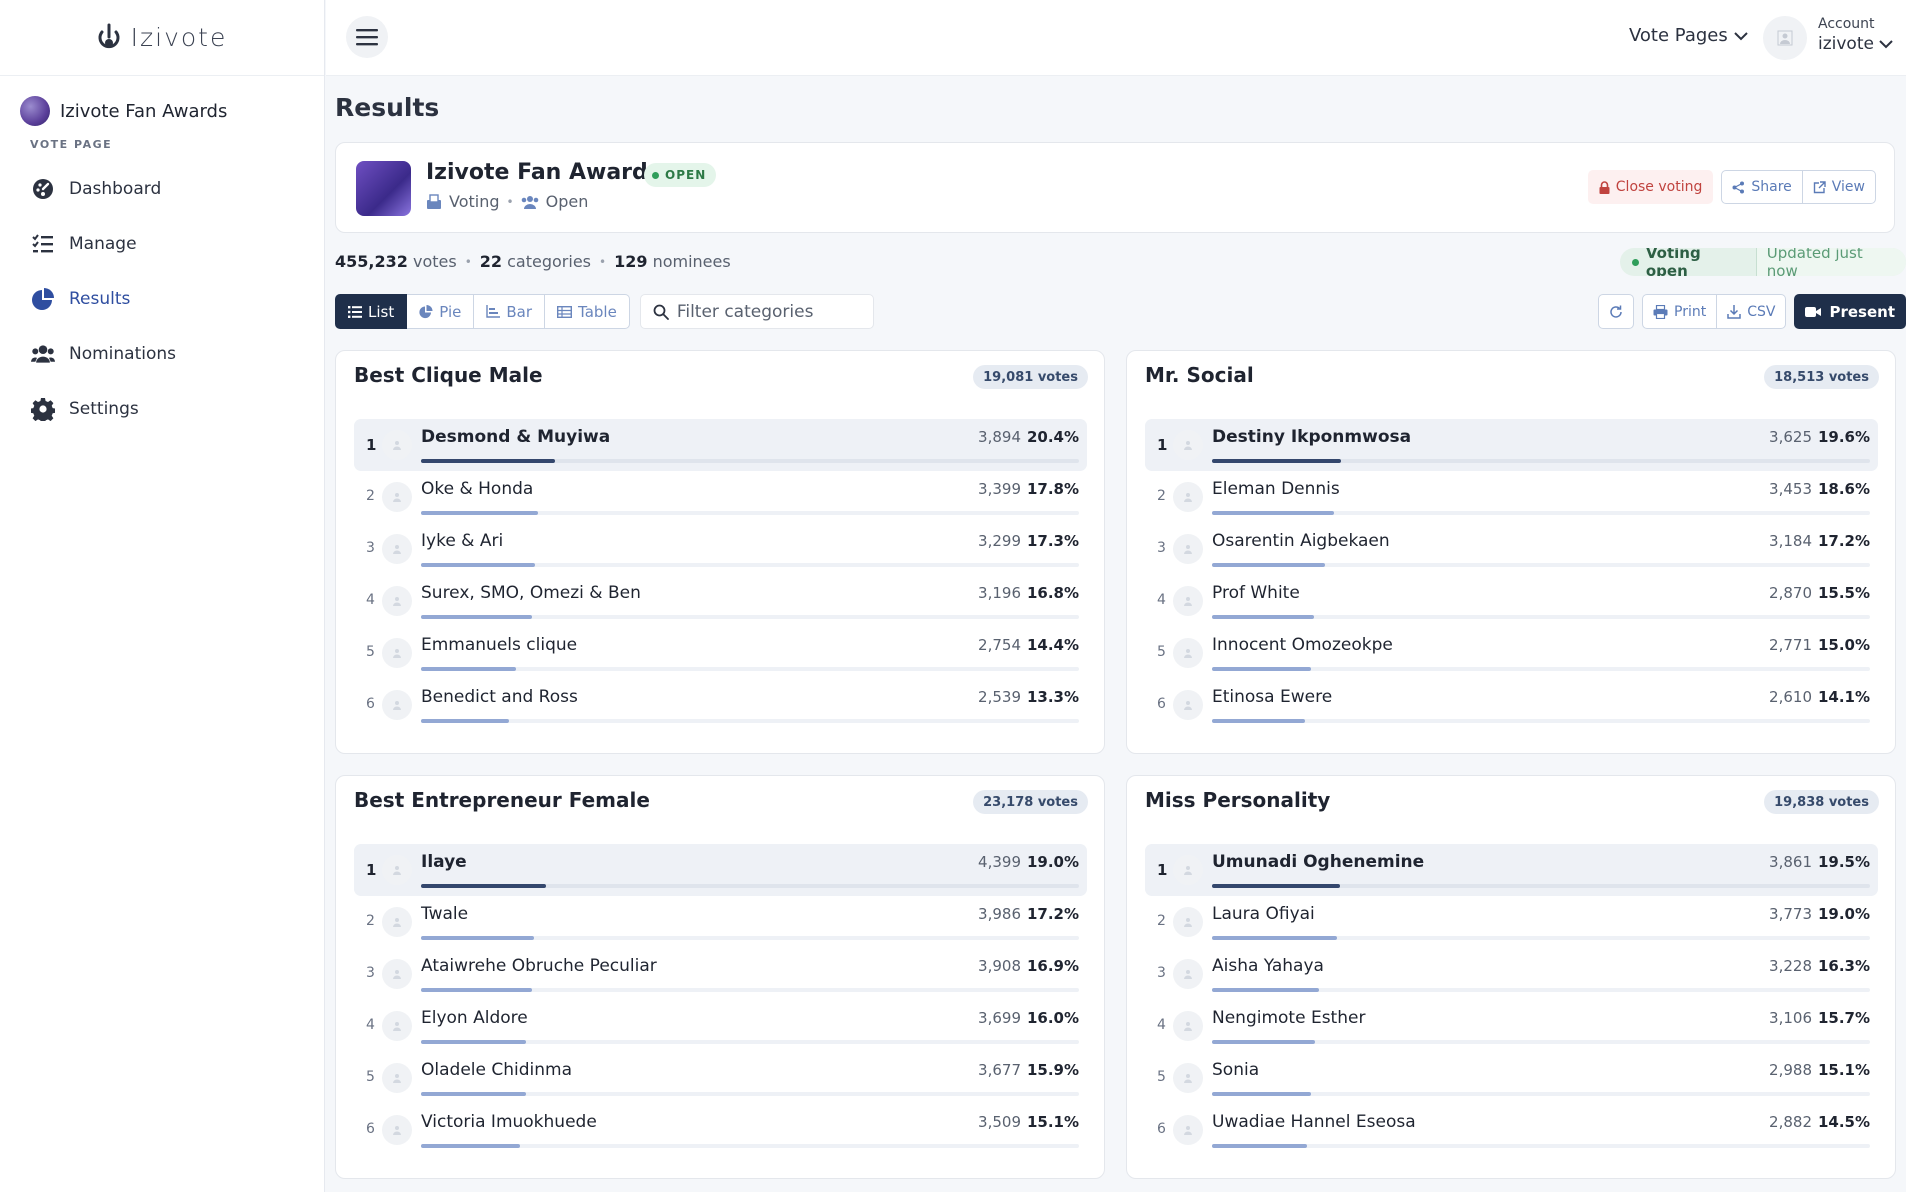  What do you see at coordinates (450, 311) in the screenshot?
I see `tab-label: Pie` at bounding box center [450, 311].